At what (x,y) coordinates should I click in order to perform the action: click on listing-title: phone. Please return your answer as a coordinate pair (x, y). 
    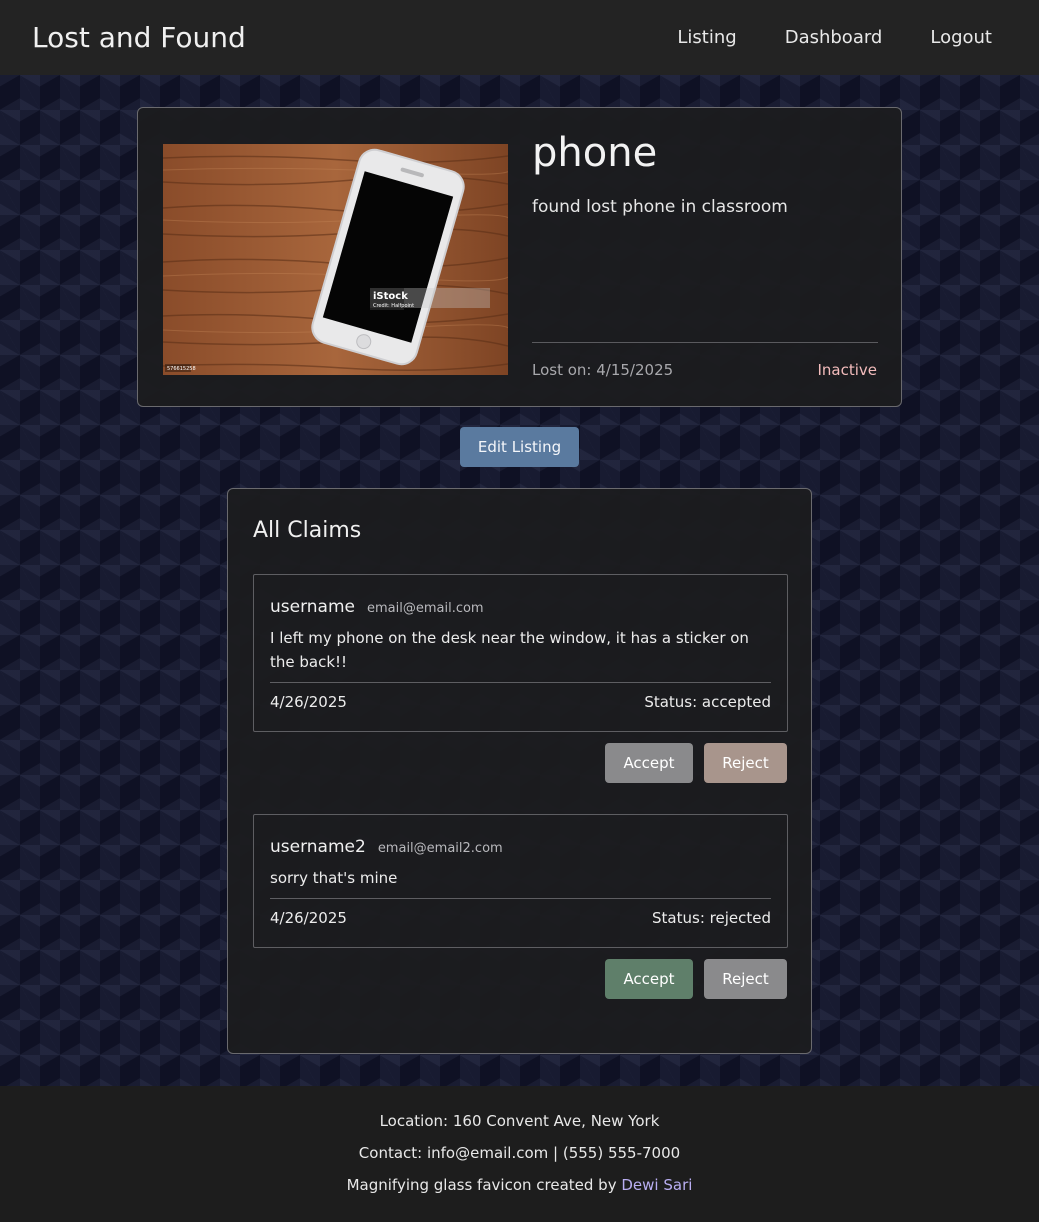
    Looking at the image, I should click on (595, 153).